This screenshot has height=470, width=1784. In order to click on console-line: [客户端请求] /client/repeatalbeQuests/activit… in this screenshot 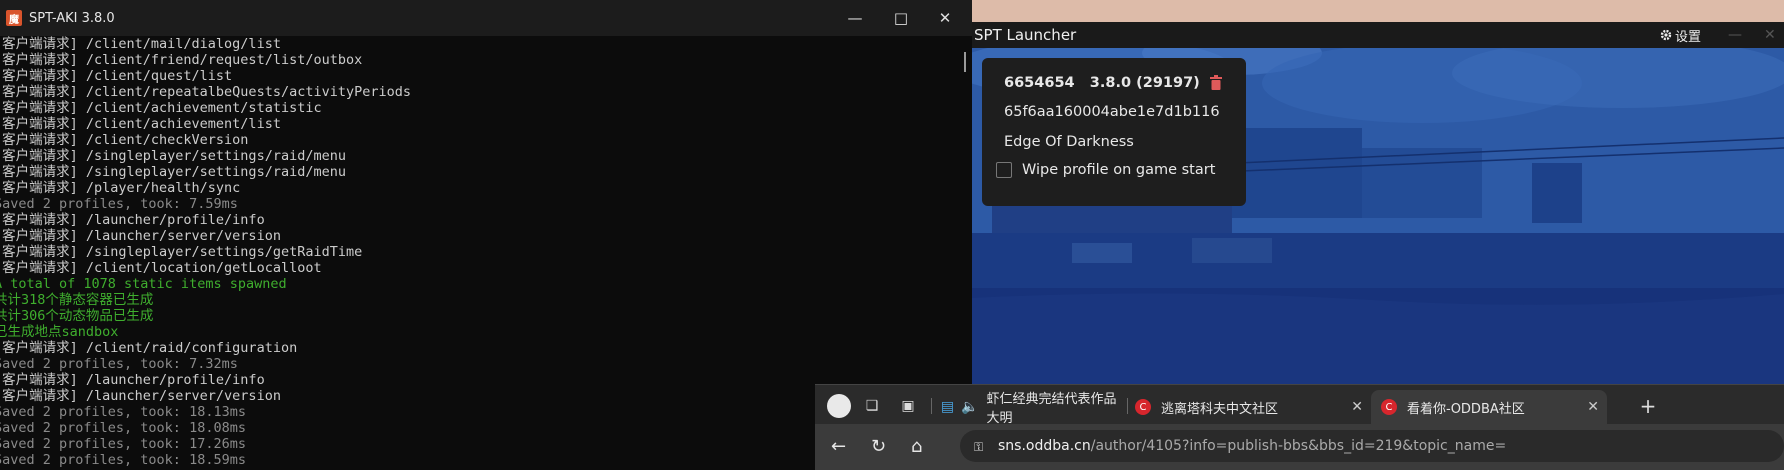, I will do `click(205, 92)`.